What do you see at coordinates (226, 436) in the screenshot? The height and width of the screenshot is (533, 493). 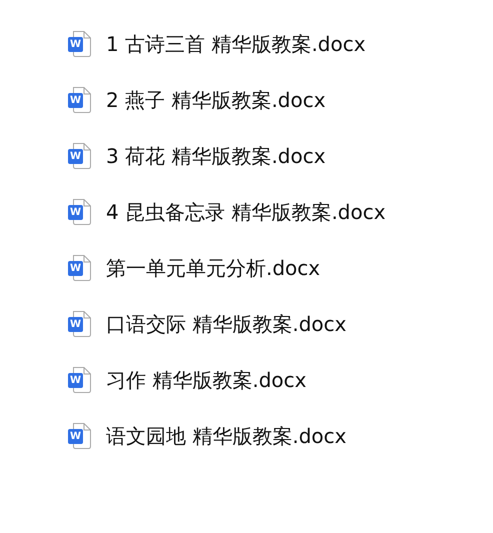 I see `file-name: 语文园地 精华版教案.docx` at bounding box center [226, 436].